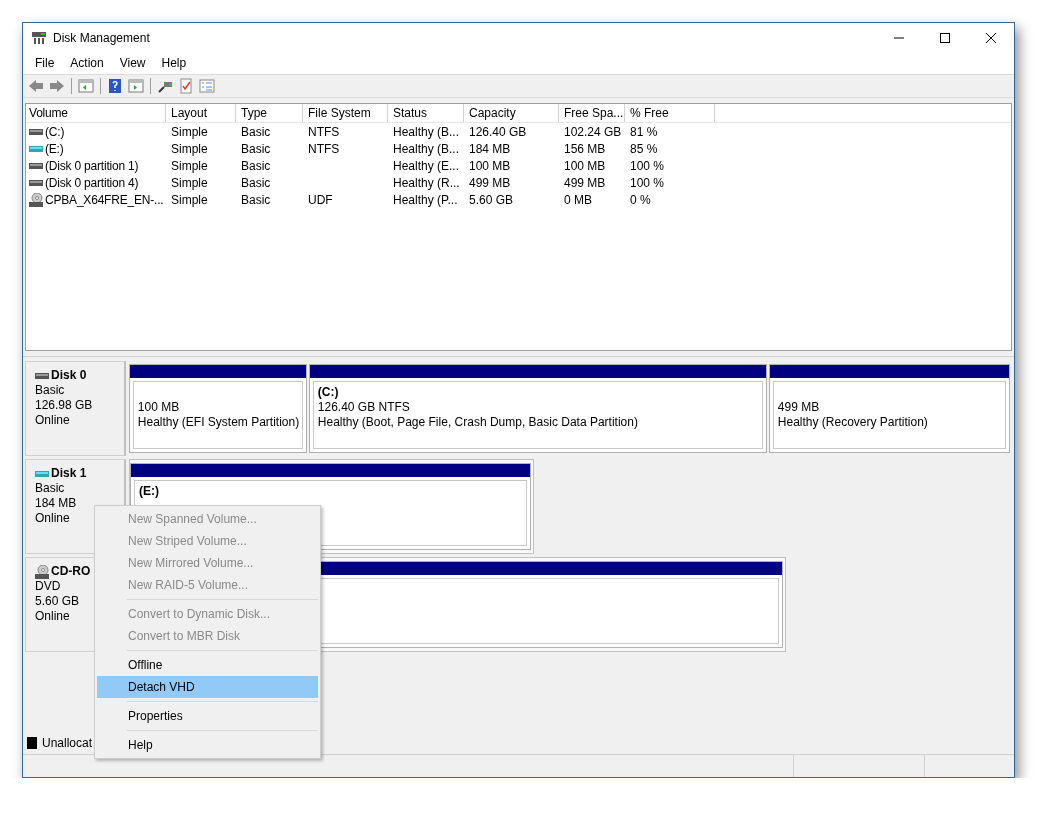  I want to click on partition-size: 126.40 GB NTFS, so click(364, 407).